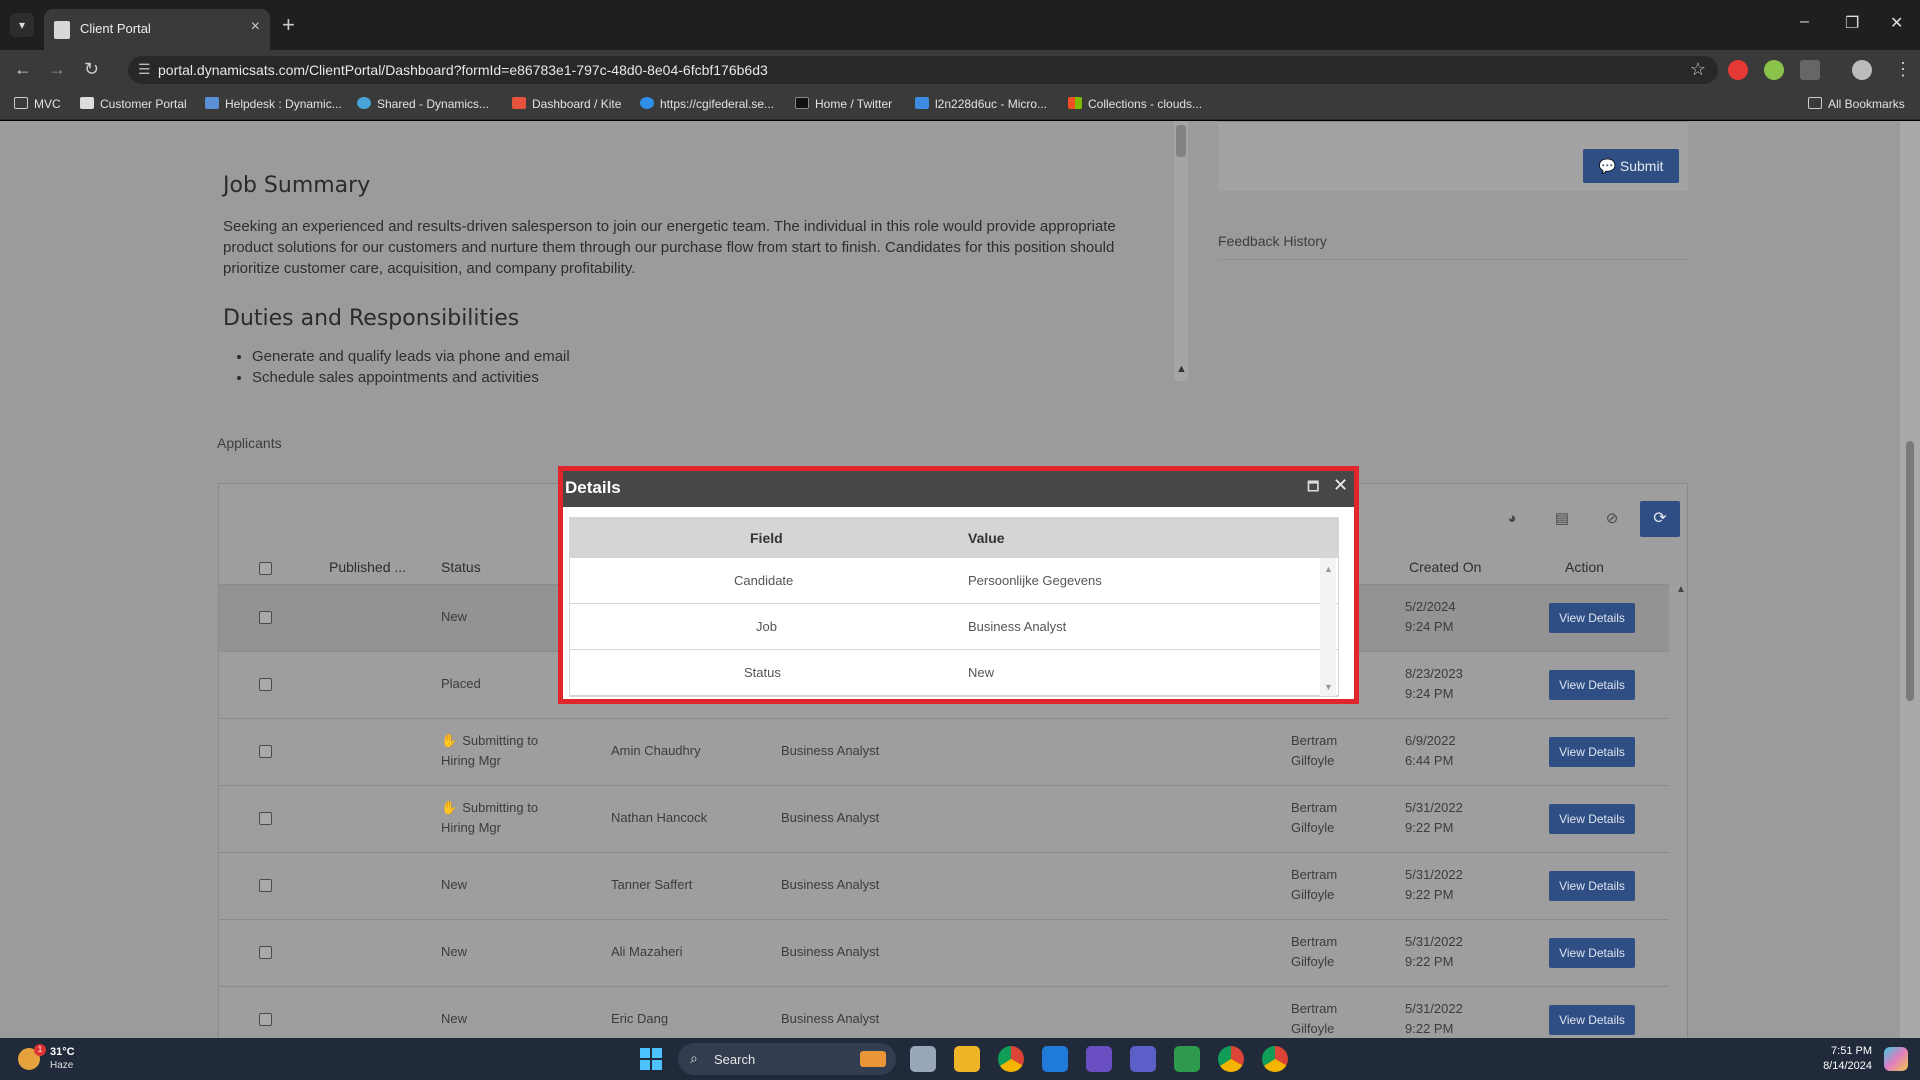 This screenshot has height=1080, width=1920. Describe the element at coordinates (23, 69) in the screenshot. I see `back-arrow-icon: ←` at that location.